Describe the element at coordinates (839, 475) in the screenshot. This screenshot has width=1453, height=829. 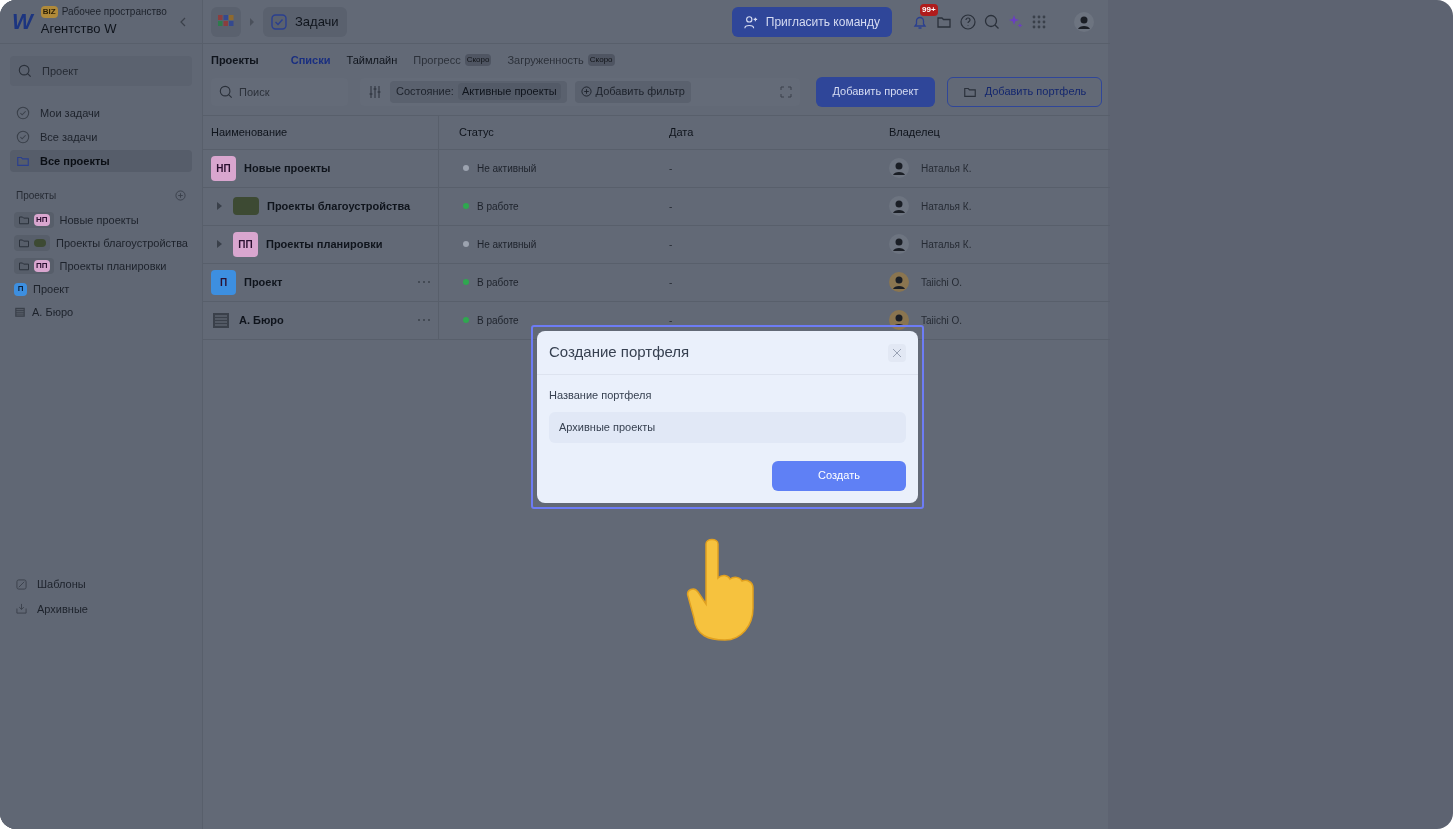
I see `create-button: Создать` at that location.